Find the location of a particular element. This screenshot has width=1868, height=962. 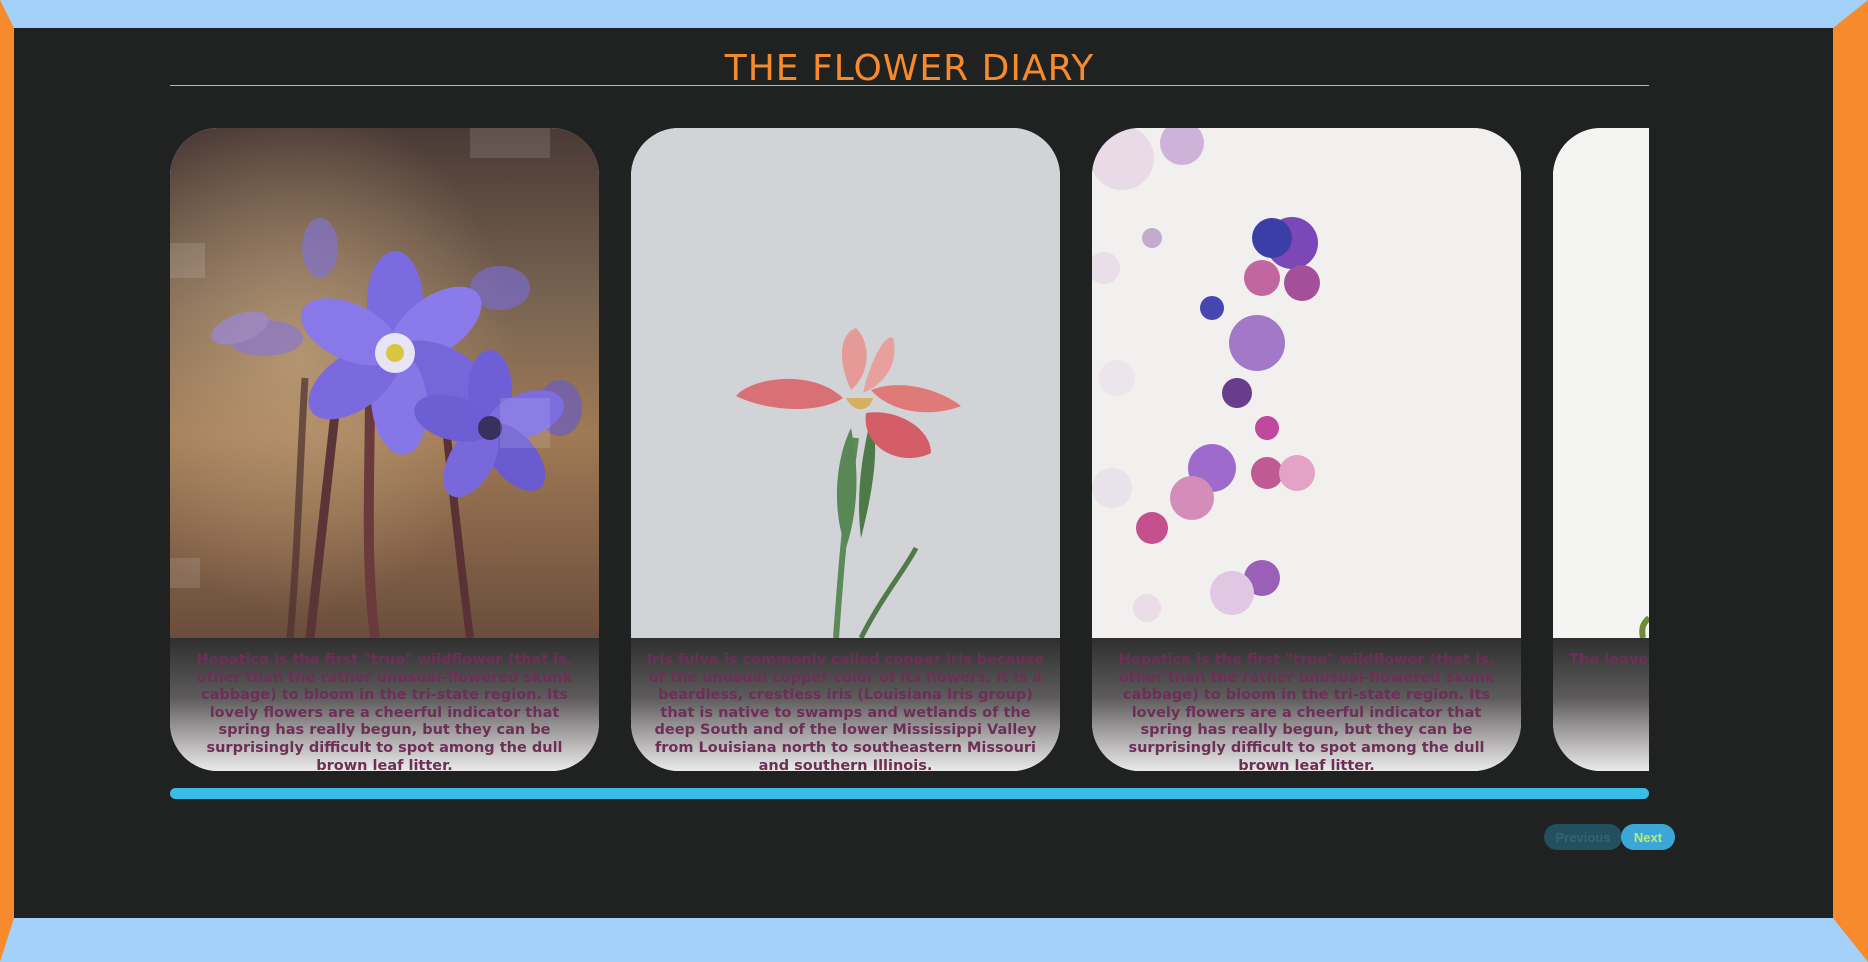

frame-right-border is located at coordinates (1850, 481).